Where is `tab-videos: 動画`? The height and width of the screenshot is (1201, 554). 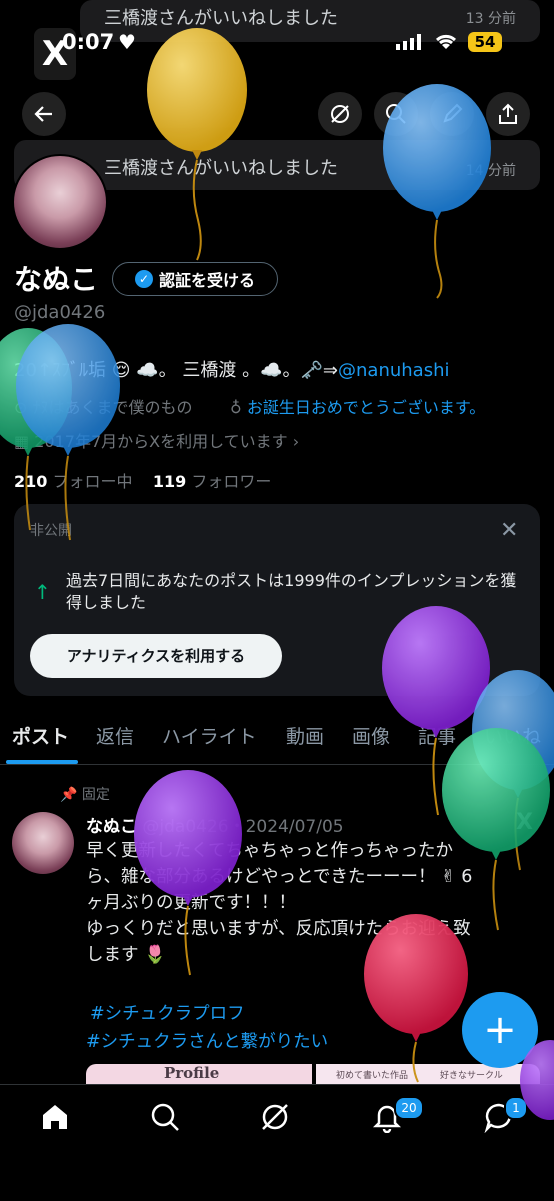 tab-videos: 動画 is located at coordinates (305, 735).